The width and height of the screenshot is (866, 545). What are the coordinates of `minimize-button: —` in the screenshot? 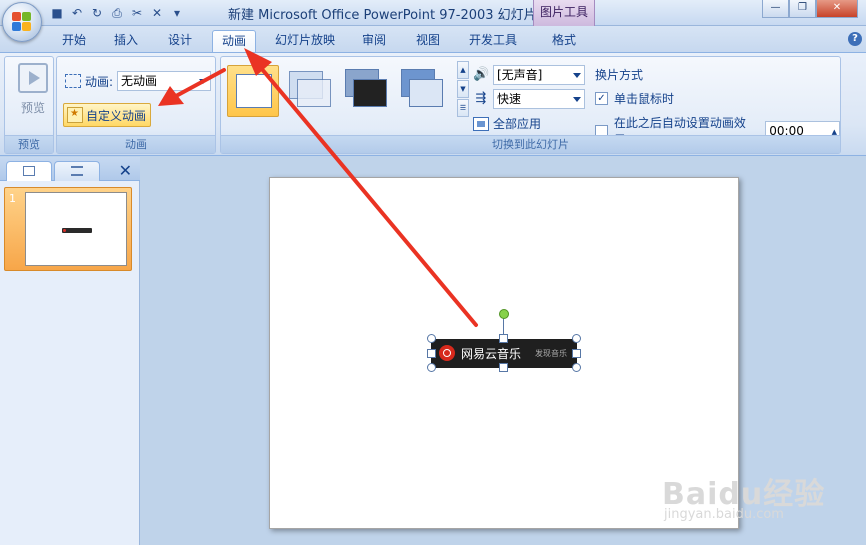 It's located at (775, 9).